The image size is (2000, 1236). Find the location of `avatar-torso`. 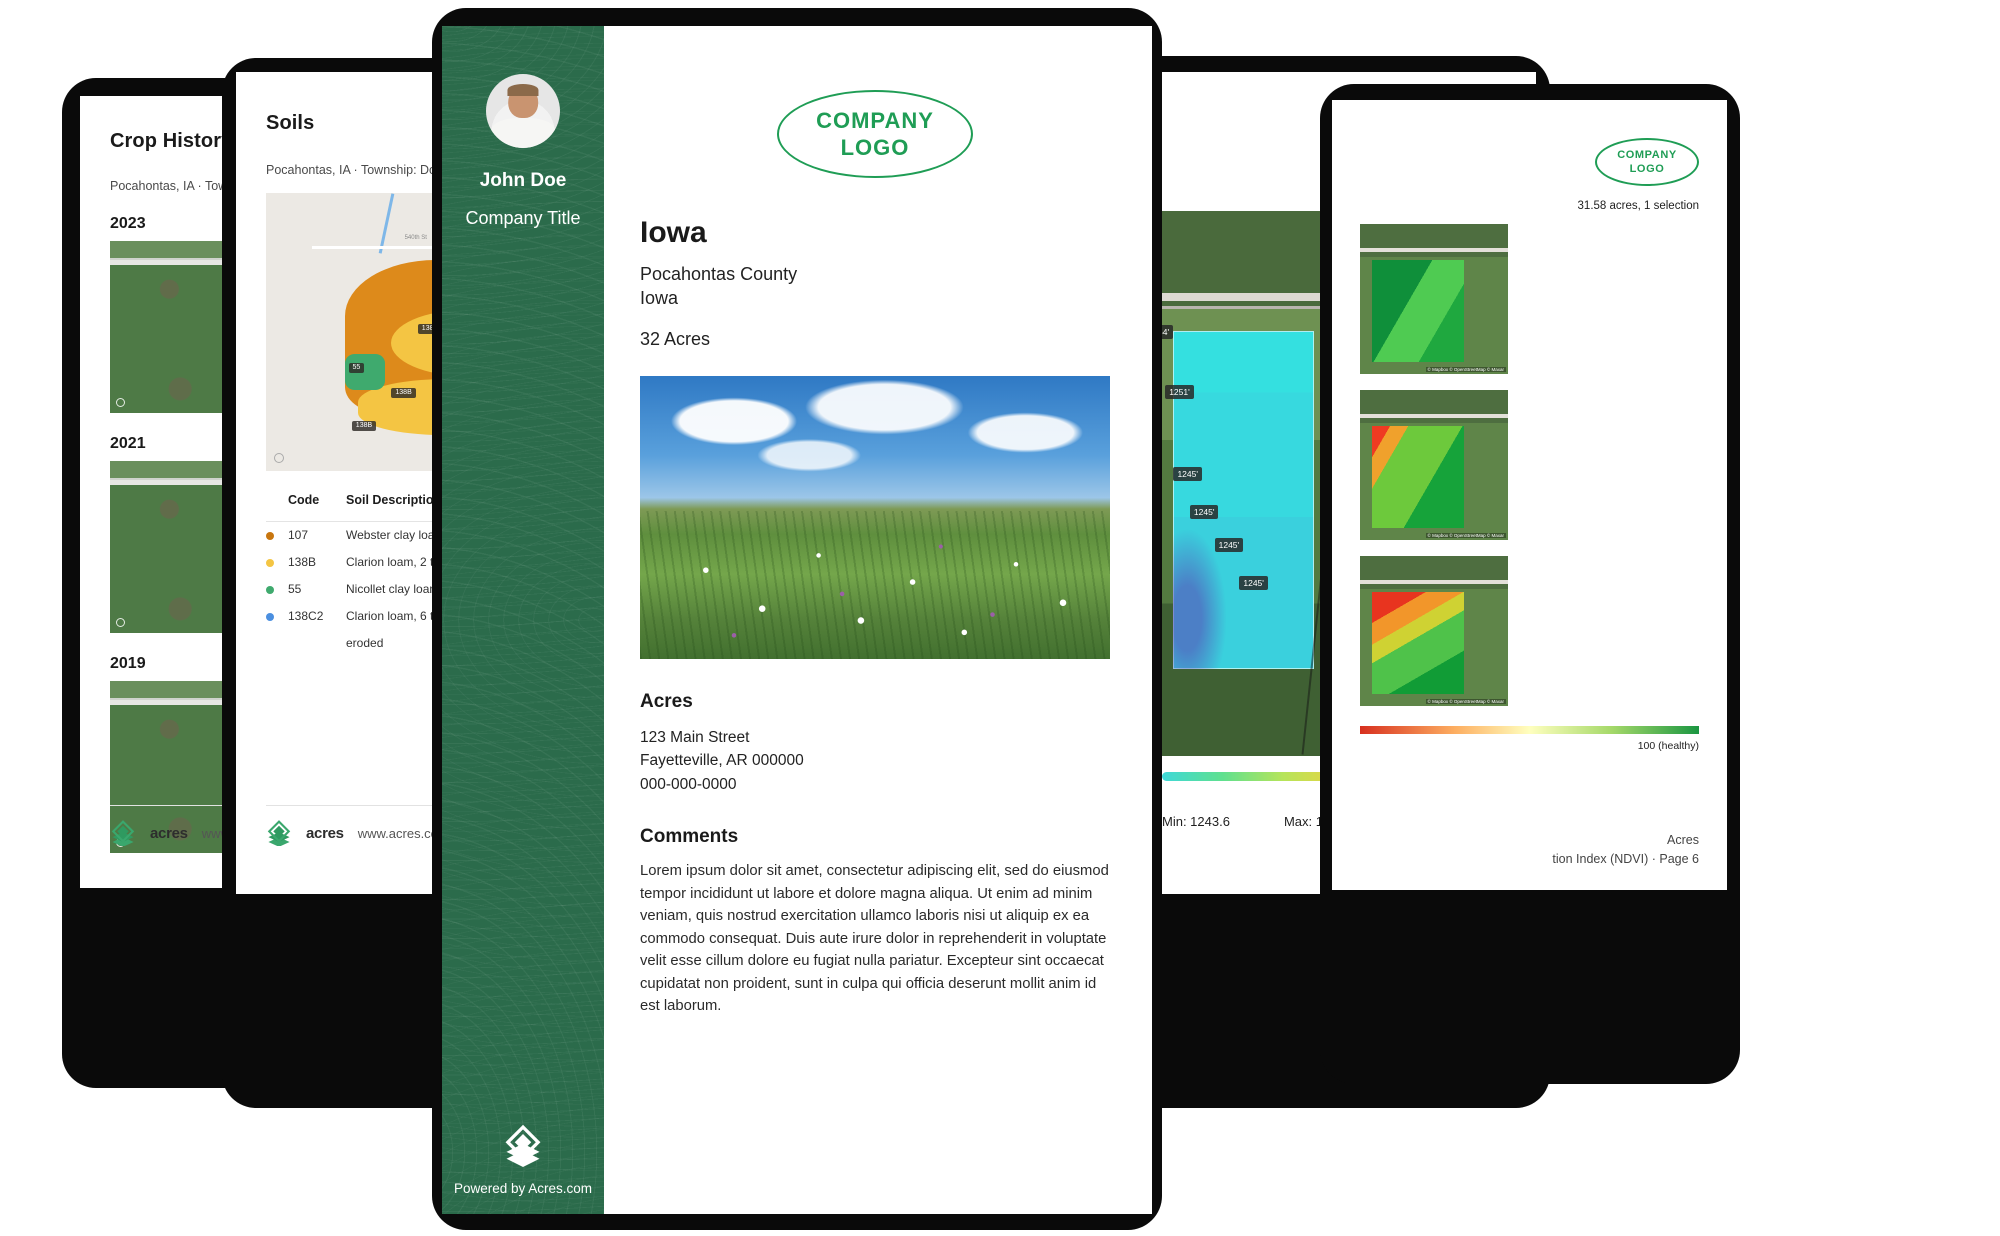

avatar-torso is located at coordinates (523, 133).